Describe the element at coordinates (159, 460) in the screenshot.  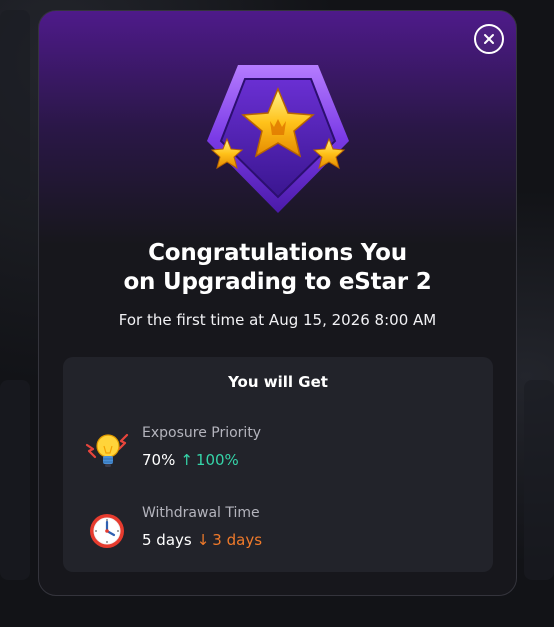
I see `old-value: 70%` at that location.